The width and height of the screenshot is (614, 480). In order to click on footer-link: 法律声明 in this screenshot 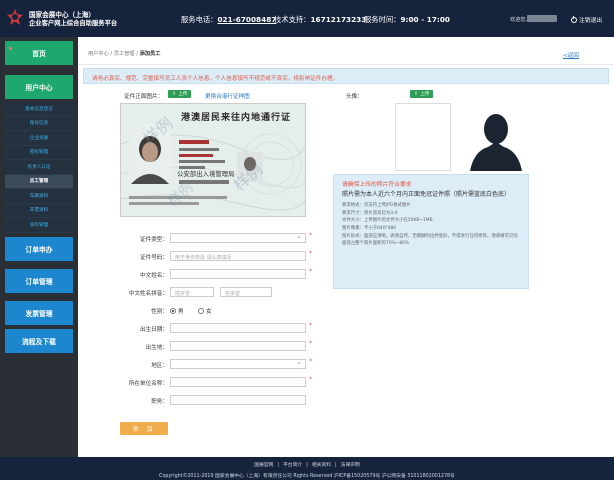, I will do `click(350, 465)`.